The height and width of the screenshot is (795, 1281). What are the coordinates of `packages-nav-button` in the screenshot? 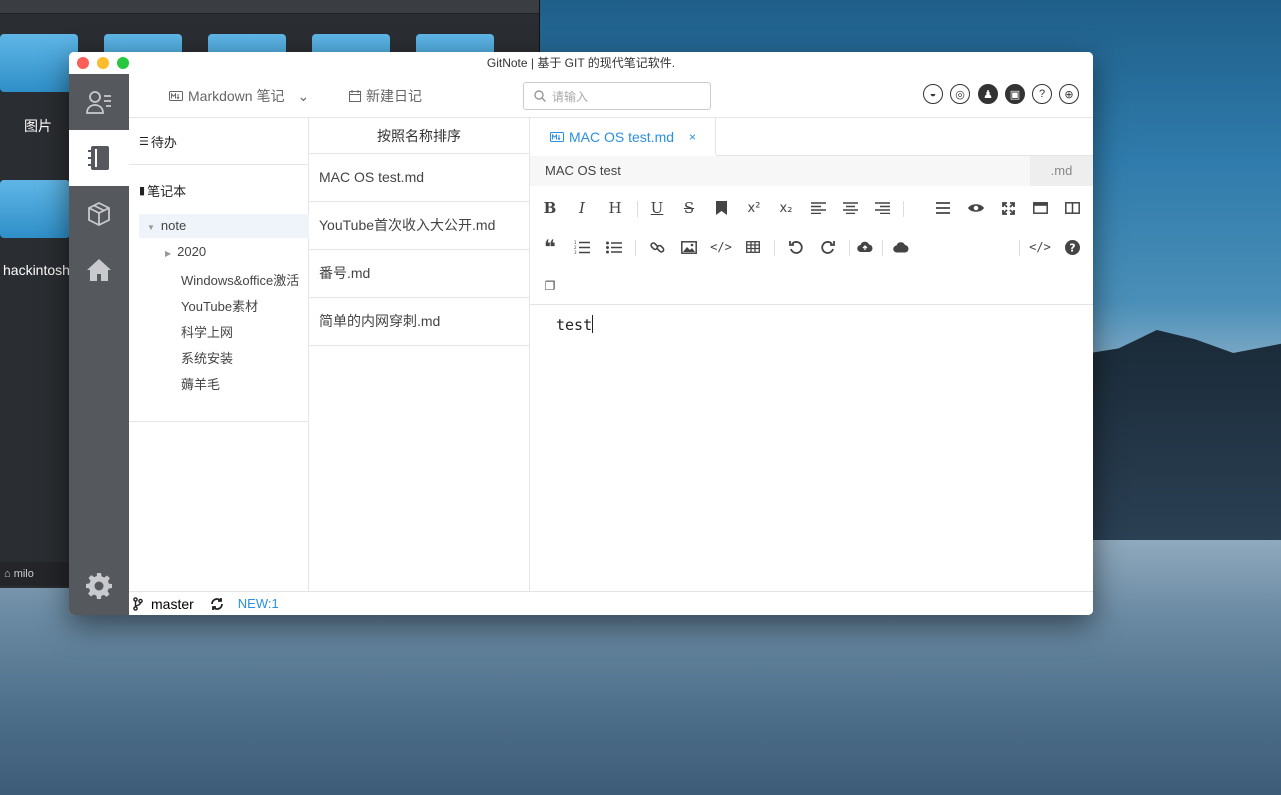 It's located at (99, 214).